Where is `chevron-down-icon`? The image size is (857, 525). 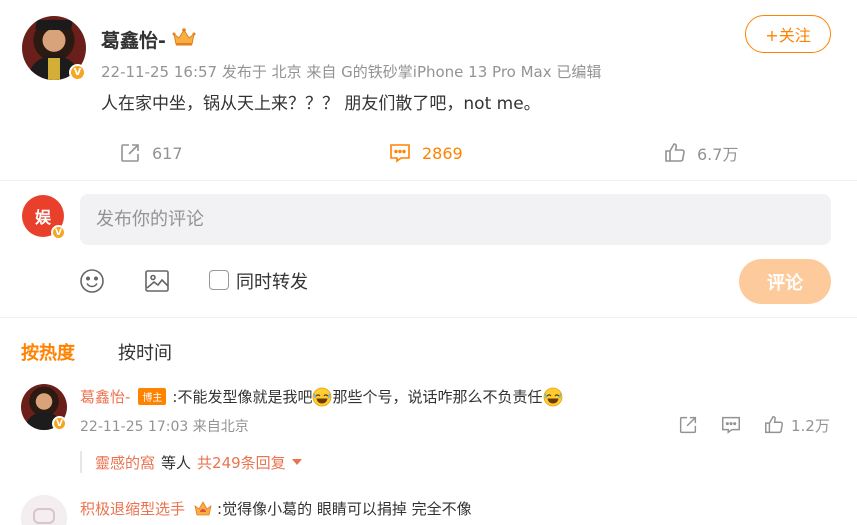 chevron-down-icon is located at coordinates (296, 462).